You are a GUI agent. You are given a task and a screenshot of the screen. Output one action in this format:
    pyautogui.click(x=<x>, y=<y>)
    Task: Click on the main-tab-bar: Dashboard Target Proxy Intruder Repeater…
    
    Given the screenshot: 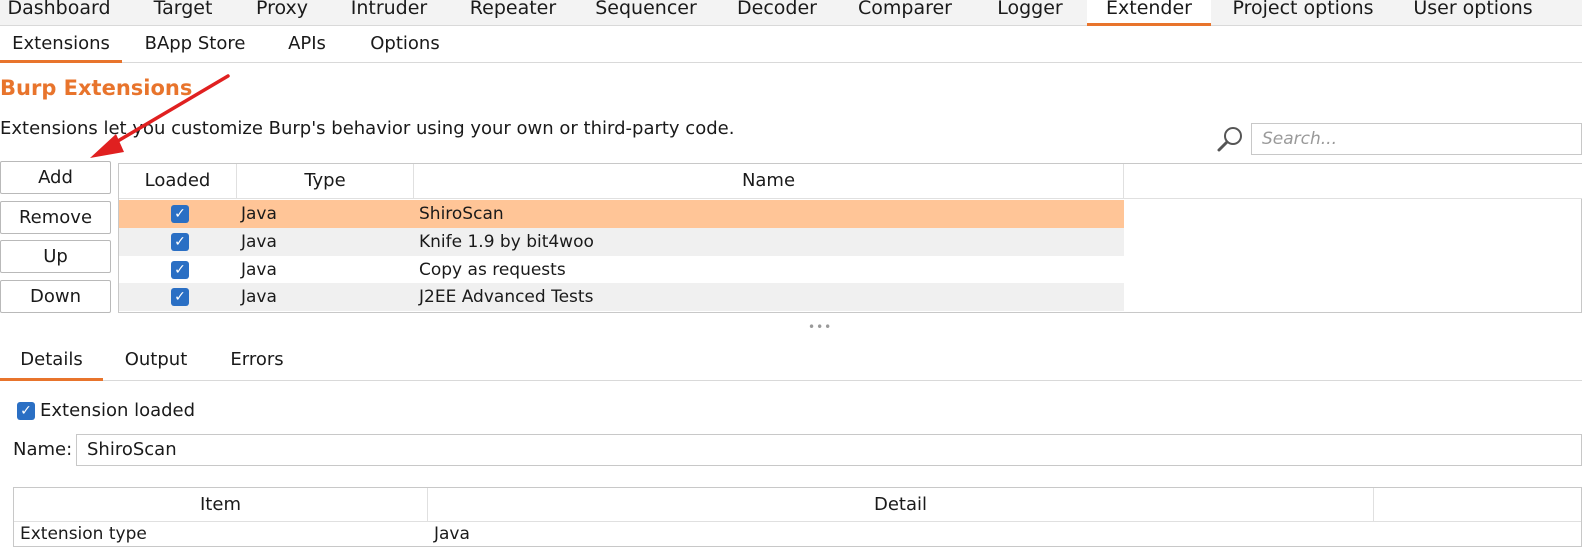 What is the action you would take?
    pyautogui.click(x=791, y=13)
    